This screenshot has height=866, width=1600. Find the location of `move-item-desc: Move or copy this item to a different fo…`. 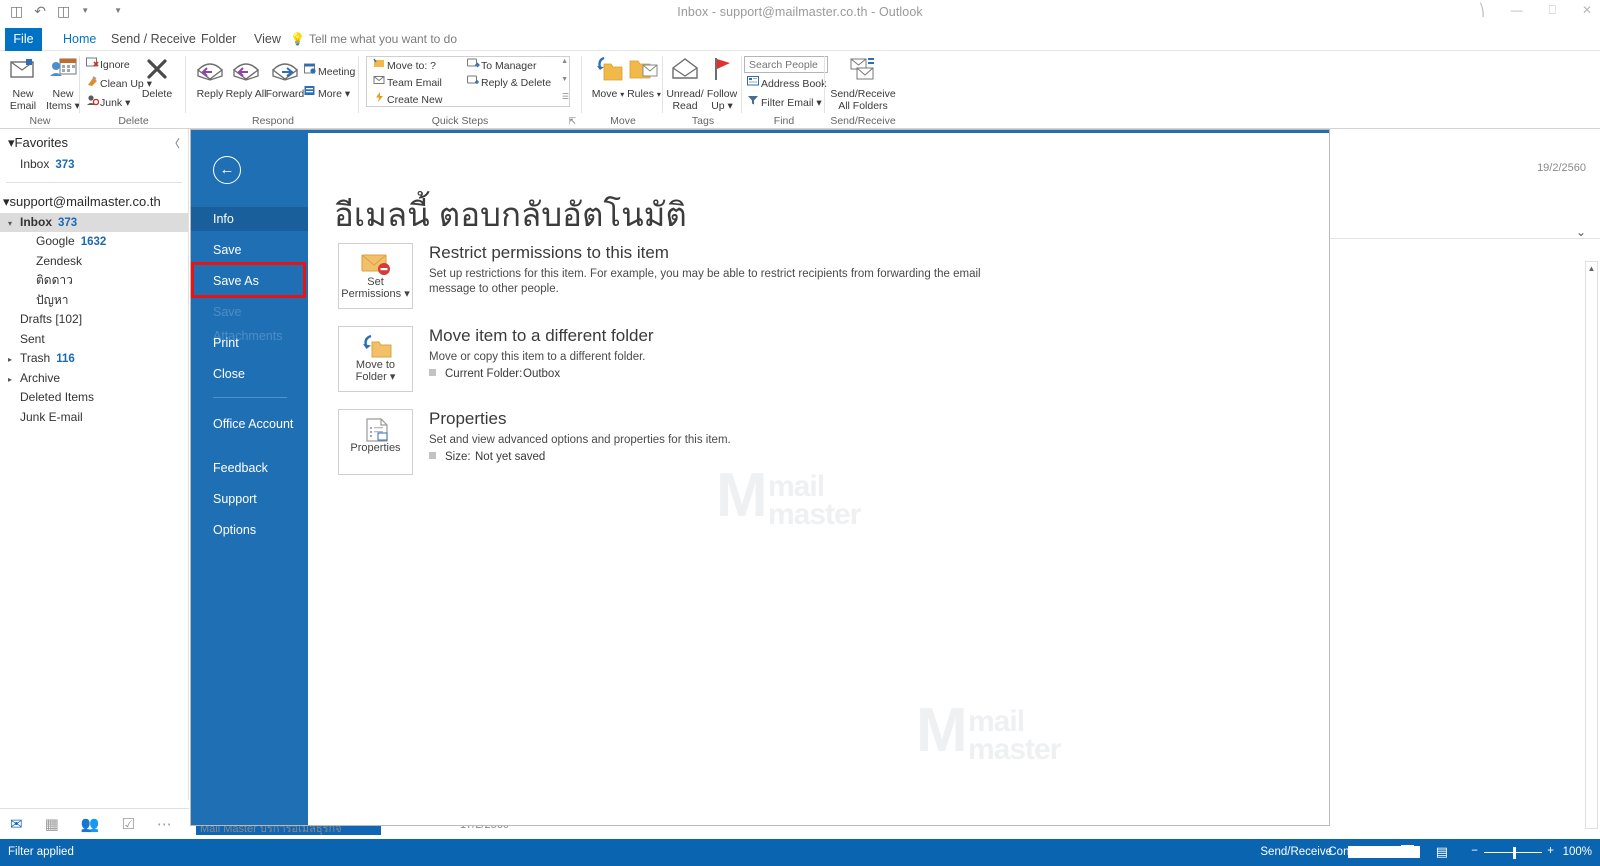

move-item-desc: Move or copy this item to a different fo… is located at coordinates (537, 357).